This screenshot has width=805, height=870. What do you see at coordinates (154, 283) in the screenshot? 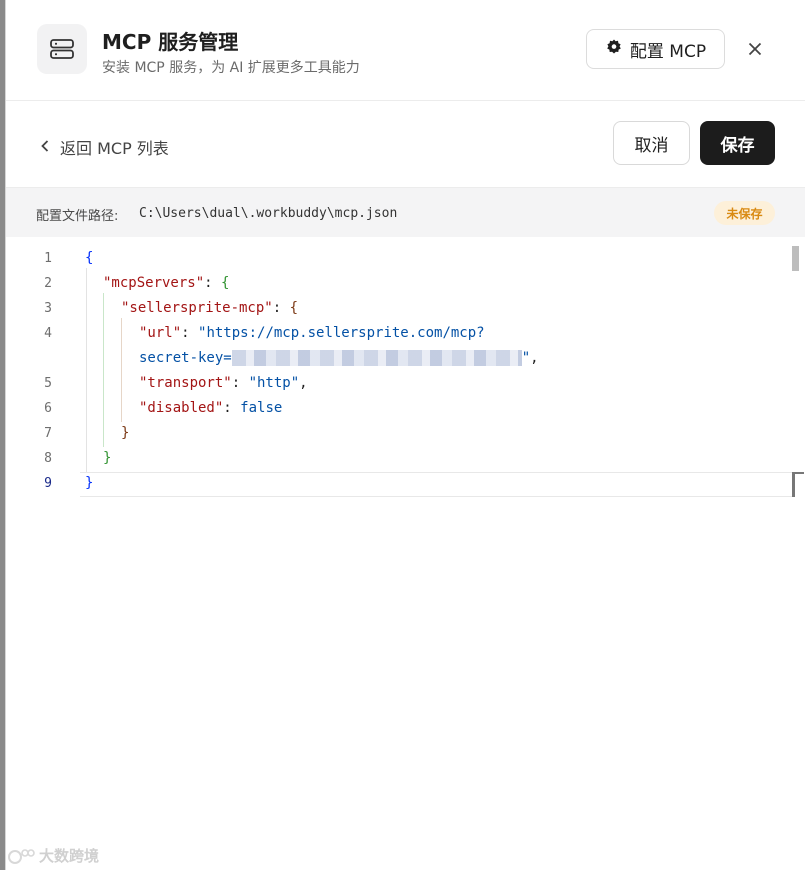
I see `json-key: "mcpServers"` at bounding box center [154, 283].